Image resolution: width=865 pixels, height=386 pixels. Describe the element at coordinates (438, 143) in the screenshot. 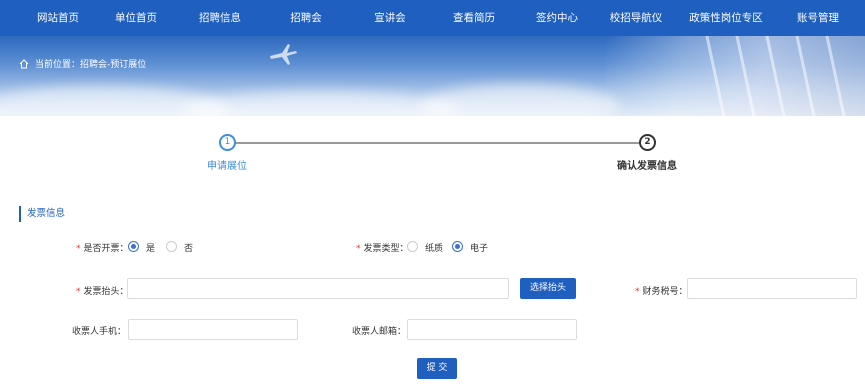

I see `step-connector` at that location.